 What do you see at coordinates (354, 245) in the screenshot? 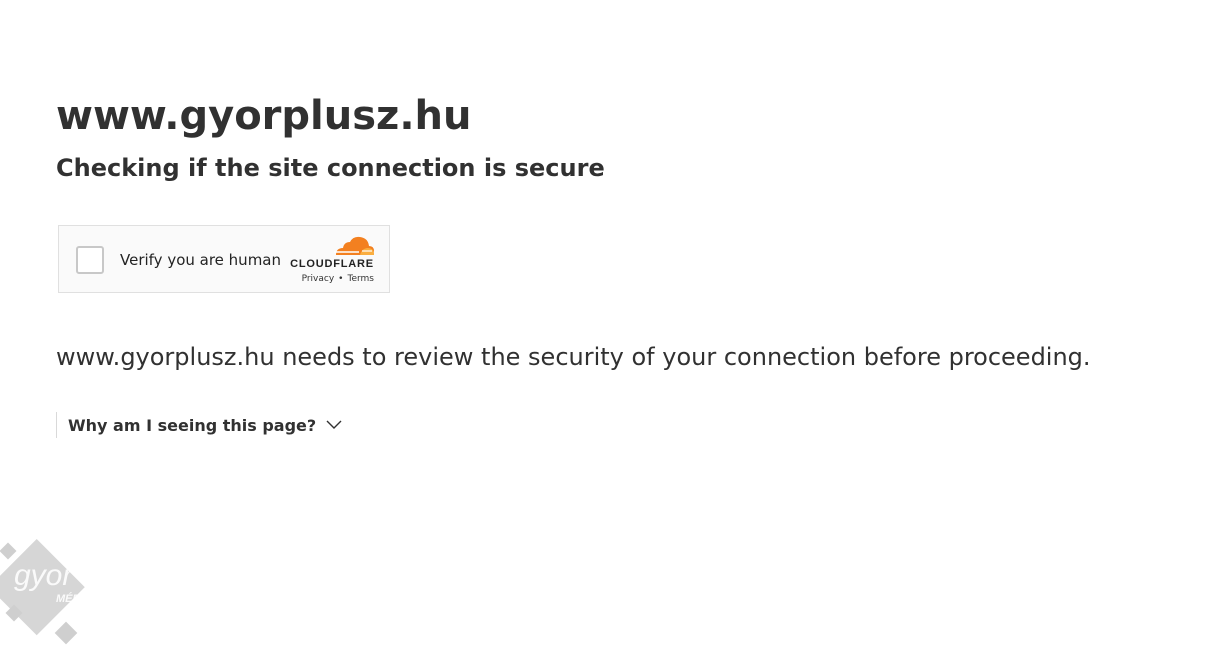
I see `cloudflare-cloud-icon` at bounding box center [354, 245].